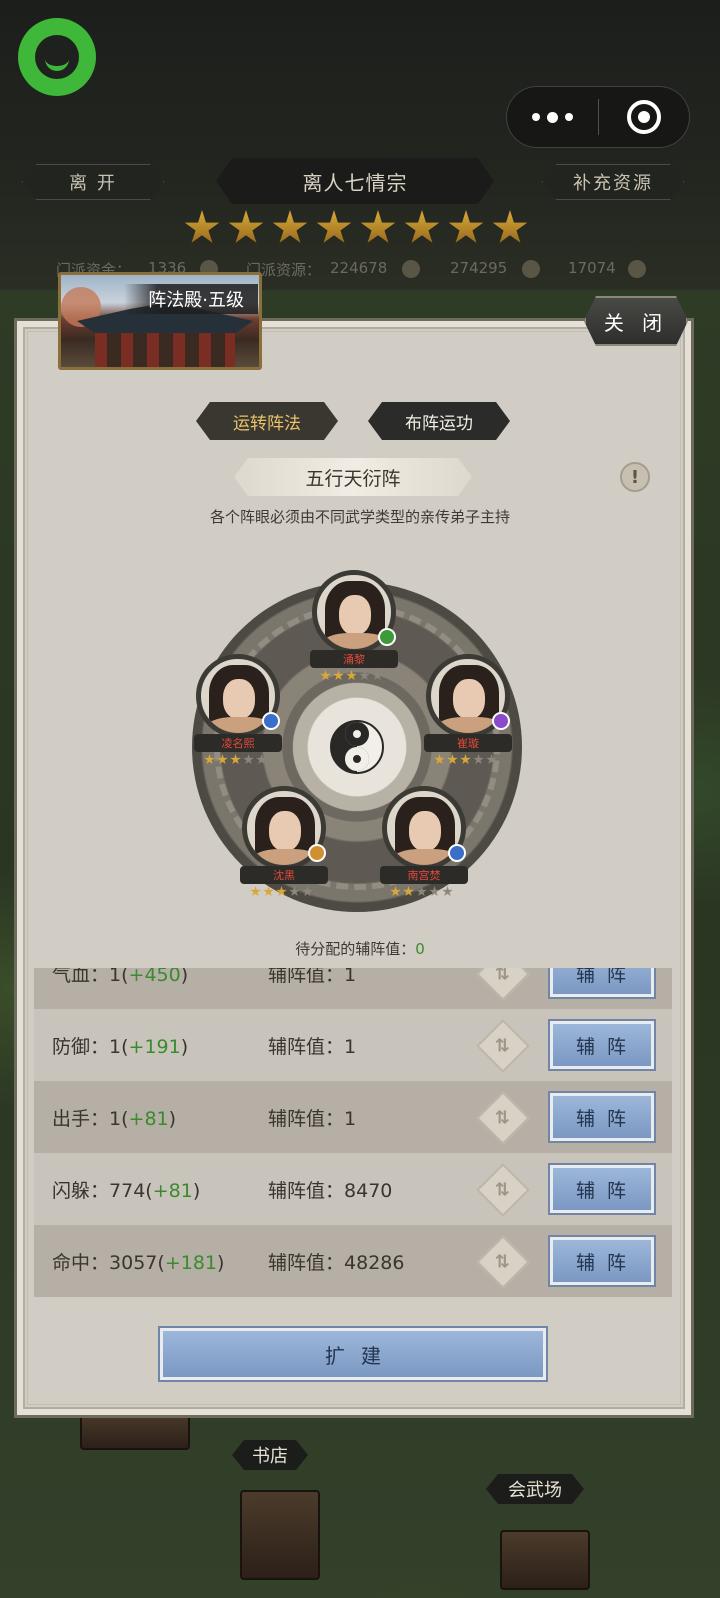 The height and width of the screenshot is (1598, 720). I want to click on formation-wheel: 涌黎 凌名熙 崔璇 沈黑 南宫焚, so click(364, 740).